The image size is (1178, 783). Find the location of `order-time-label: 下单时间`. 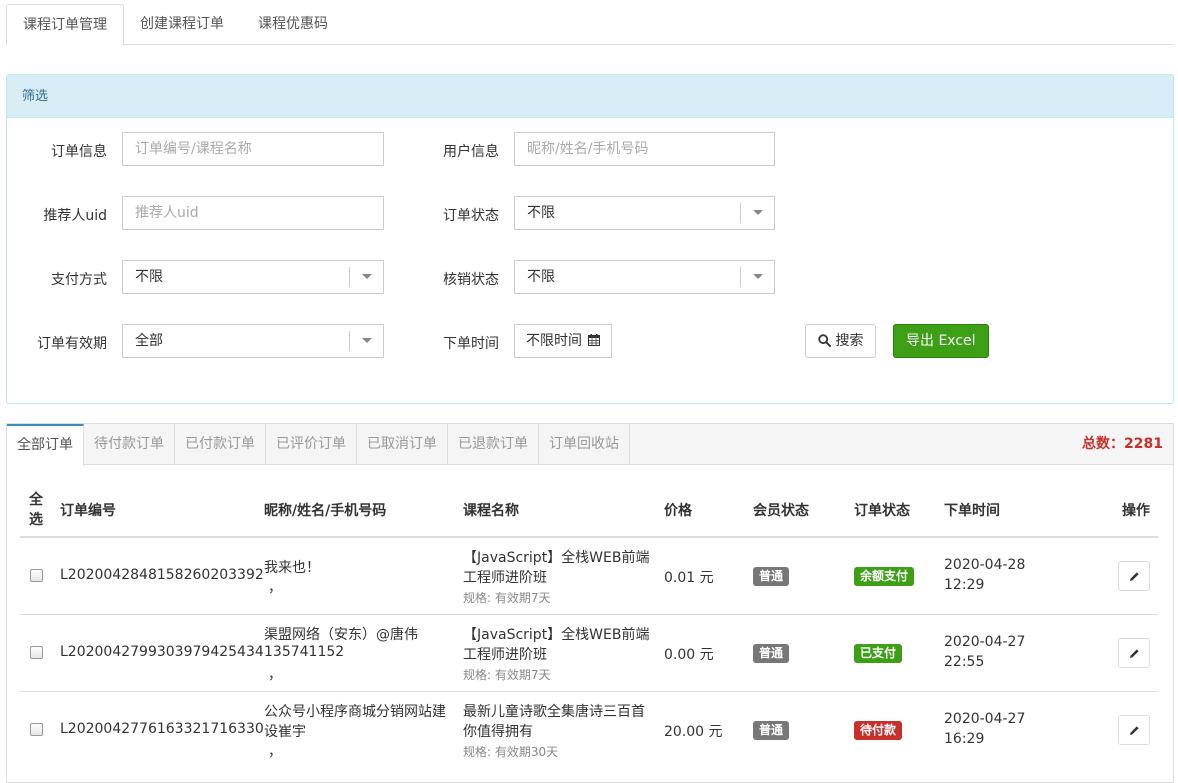

order-time-label: 下单时间 is located at coordinates (471, 344).